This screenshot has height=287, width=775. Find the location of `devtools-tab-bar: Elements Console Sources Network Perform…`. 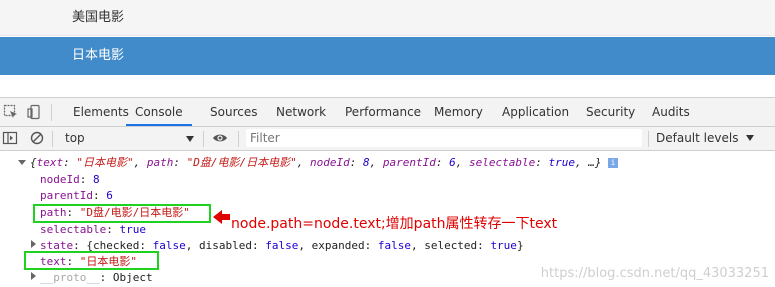

devtools-tab-bar: Elements Console Sources Network Perform… is located at coordinates (387, 112).